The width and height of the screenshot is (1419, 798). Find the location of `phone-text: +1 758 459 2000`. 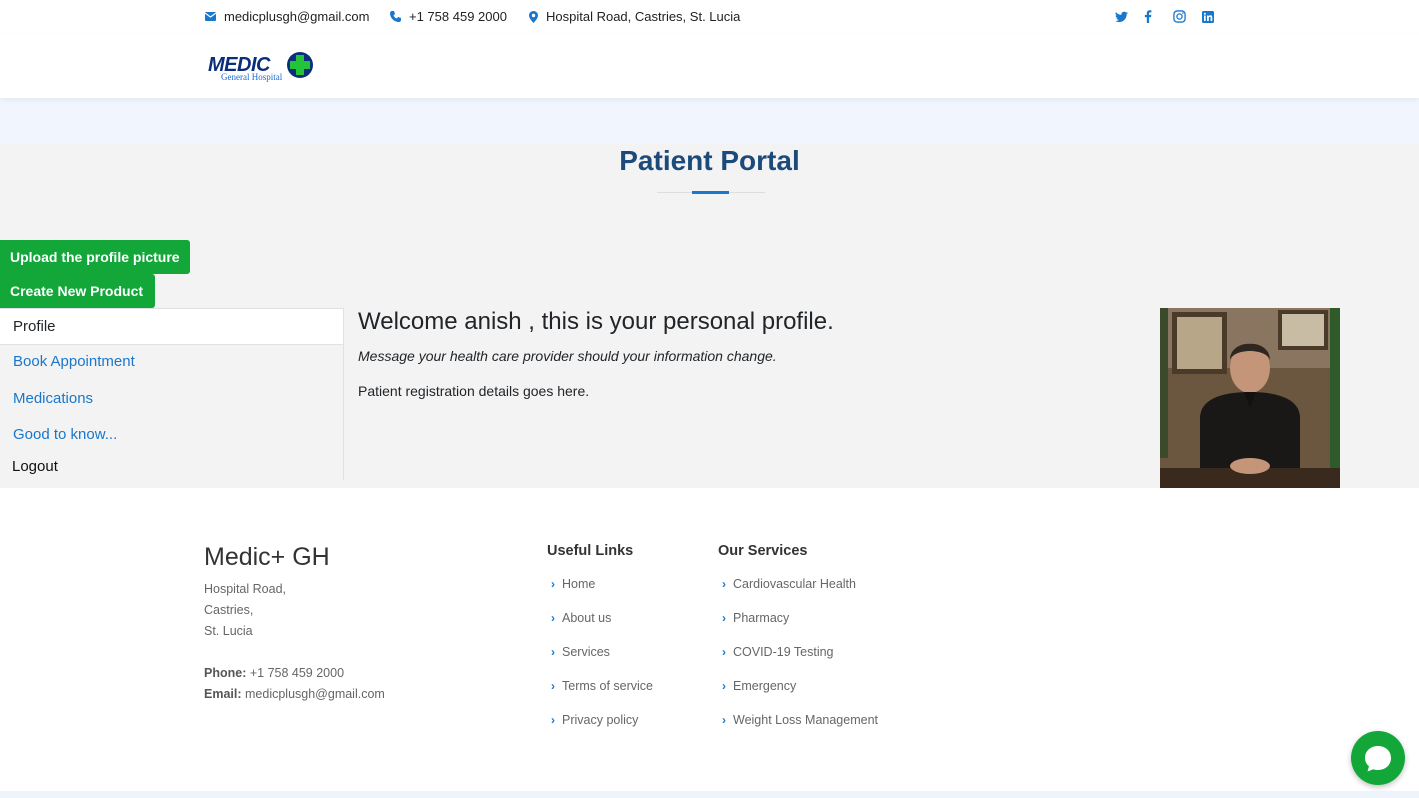

phone-text: +1 758 459 2000 is located at coordinates (458, 16).